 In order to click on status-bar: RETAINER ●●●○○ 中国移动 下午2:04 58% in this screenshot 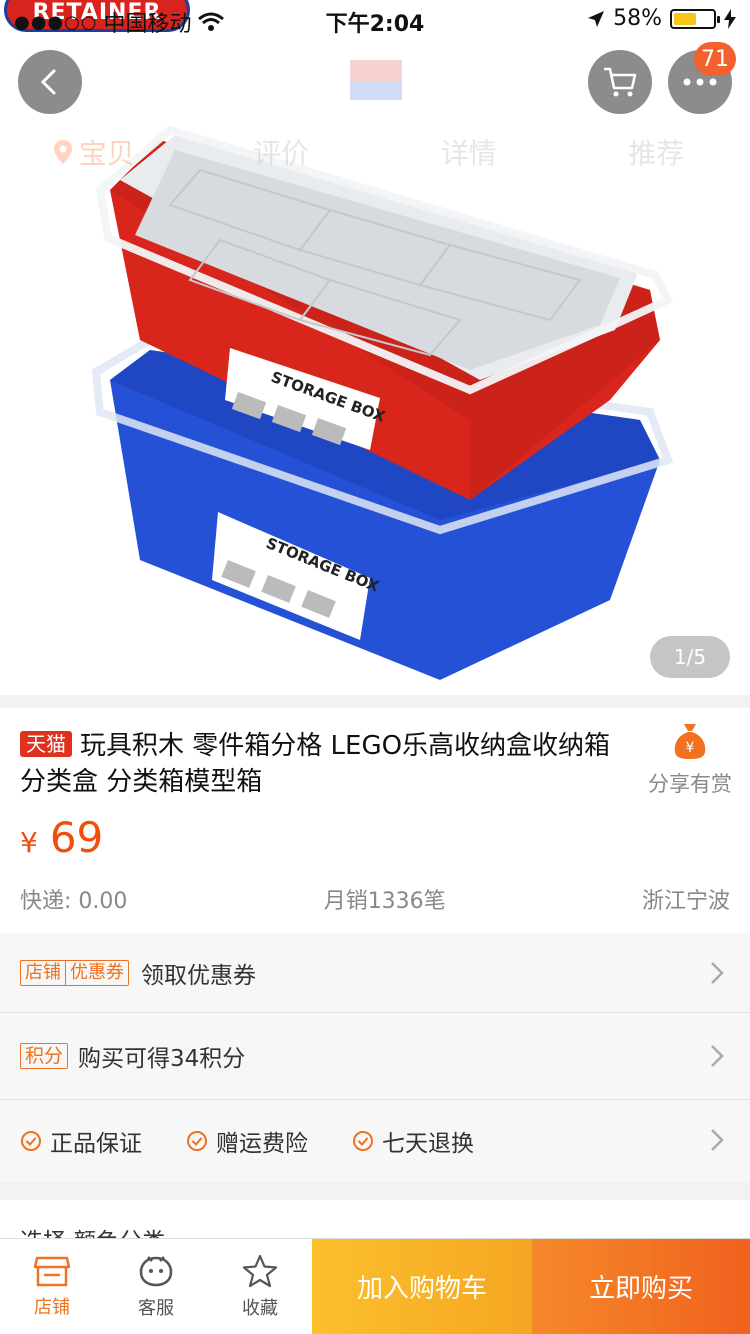, I will do `click(375, 20)`.